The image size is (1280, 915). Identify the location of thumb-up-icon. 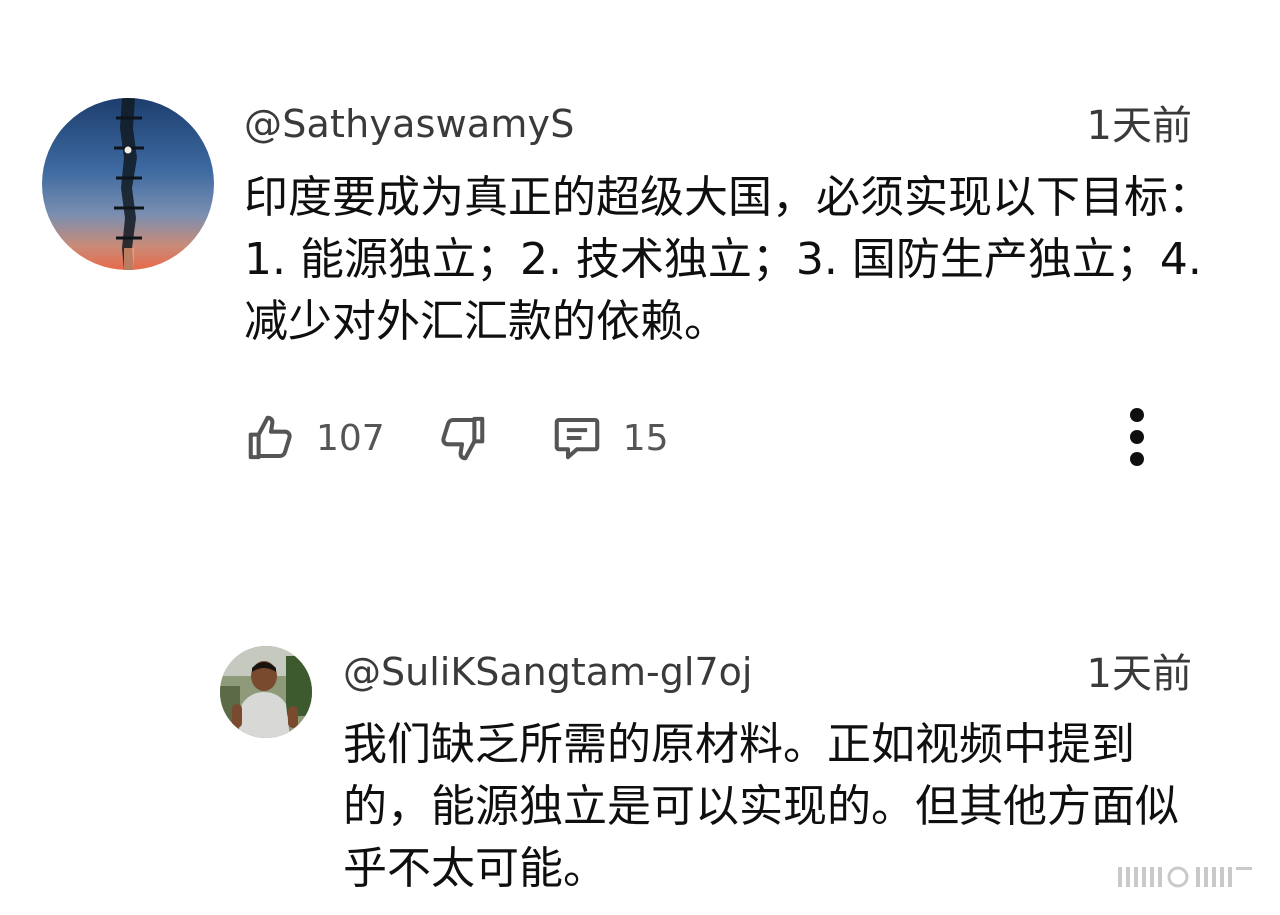
(271, 438).